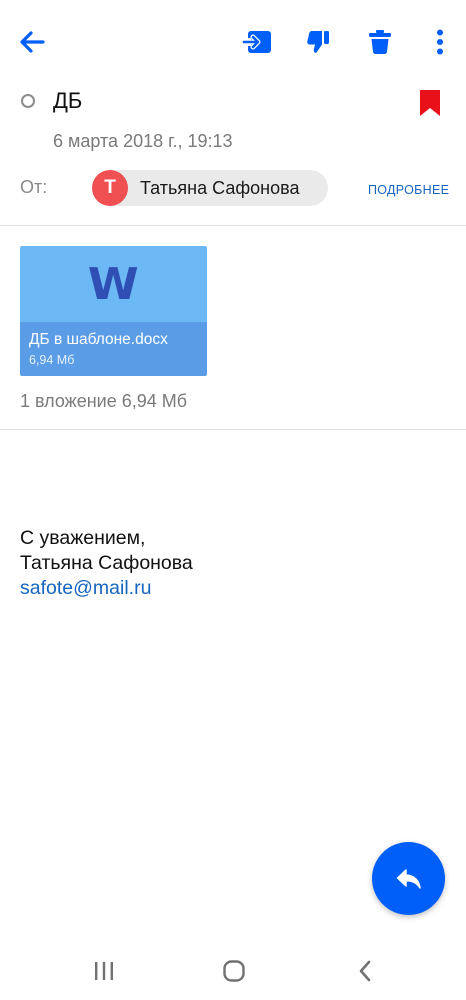 The width and height of the screenshot is (466, 1000). Describe the element at coordinates (83, 538) in the screenshot. I see `body-line: С уважением,` at that location.